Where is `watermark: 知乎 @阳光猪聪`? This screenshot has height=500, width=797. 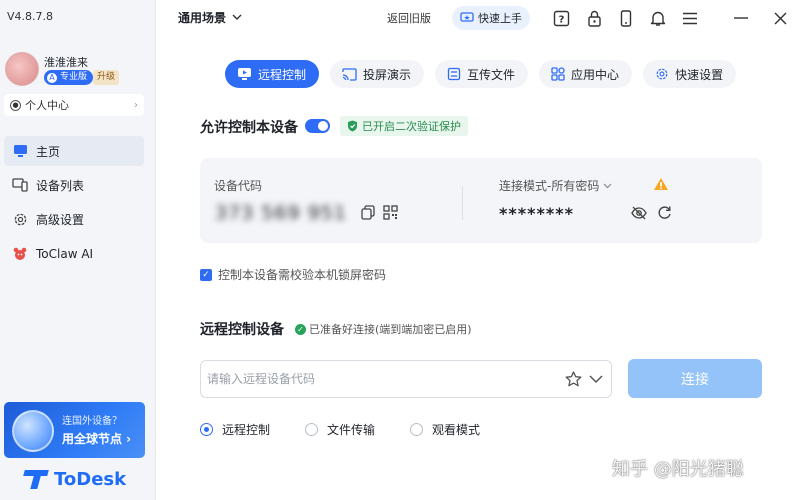 watermark: 知乎 @阳光猪聪 is located at coordinates (678, 469).